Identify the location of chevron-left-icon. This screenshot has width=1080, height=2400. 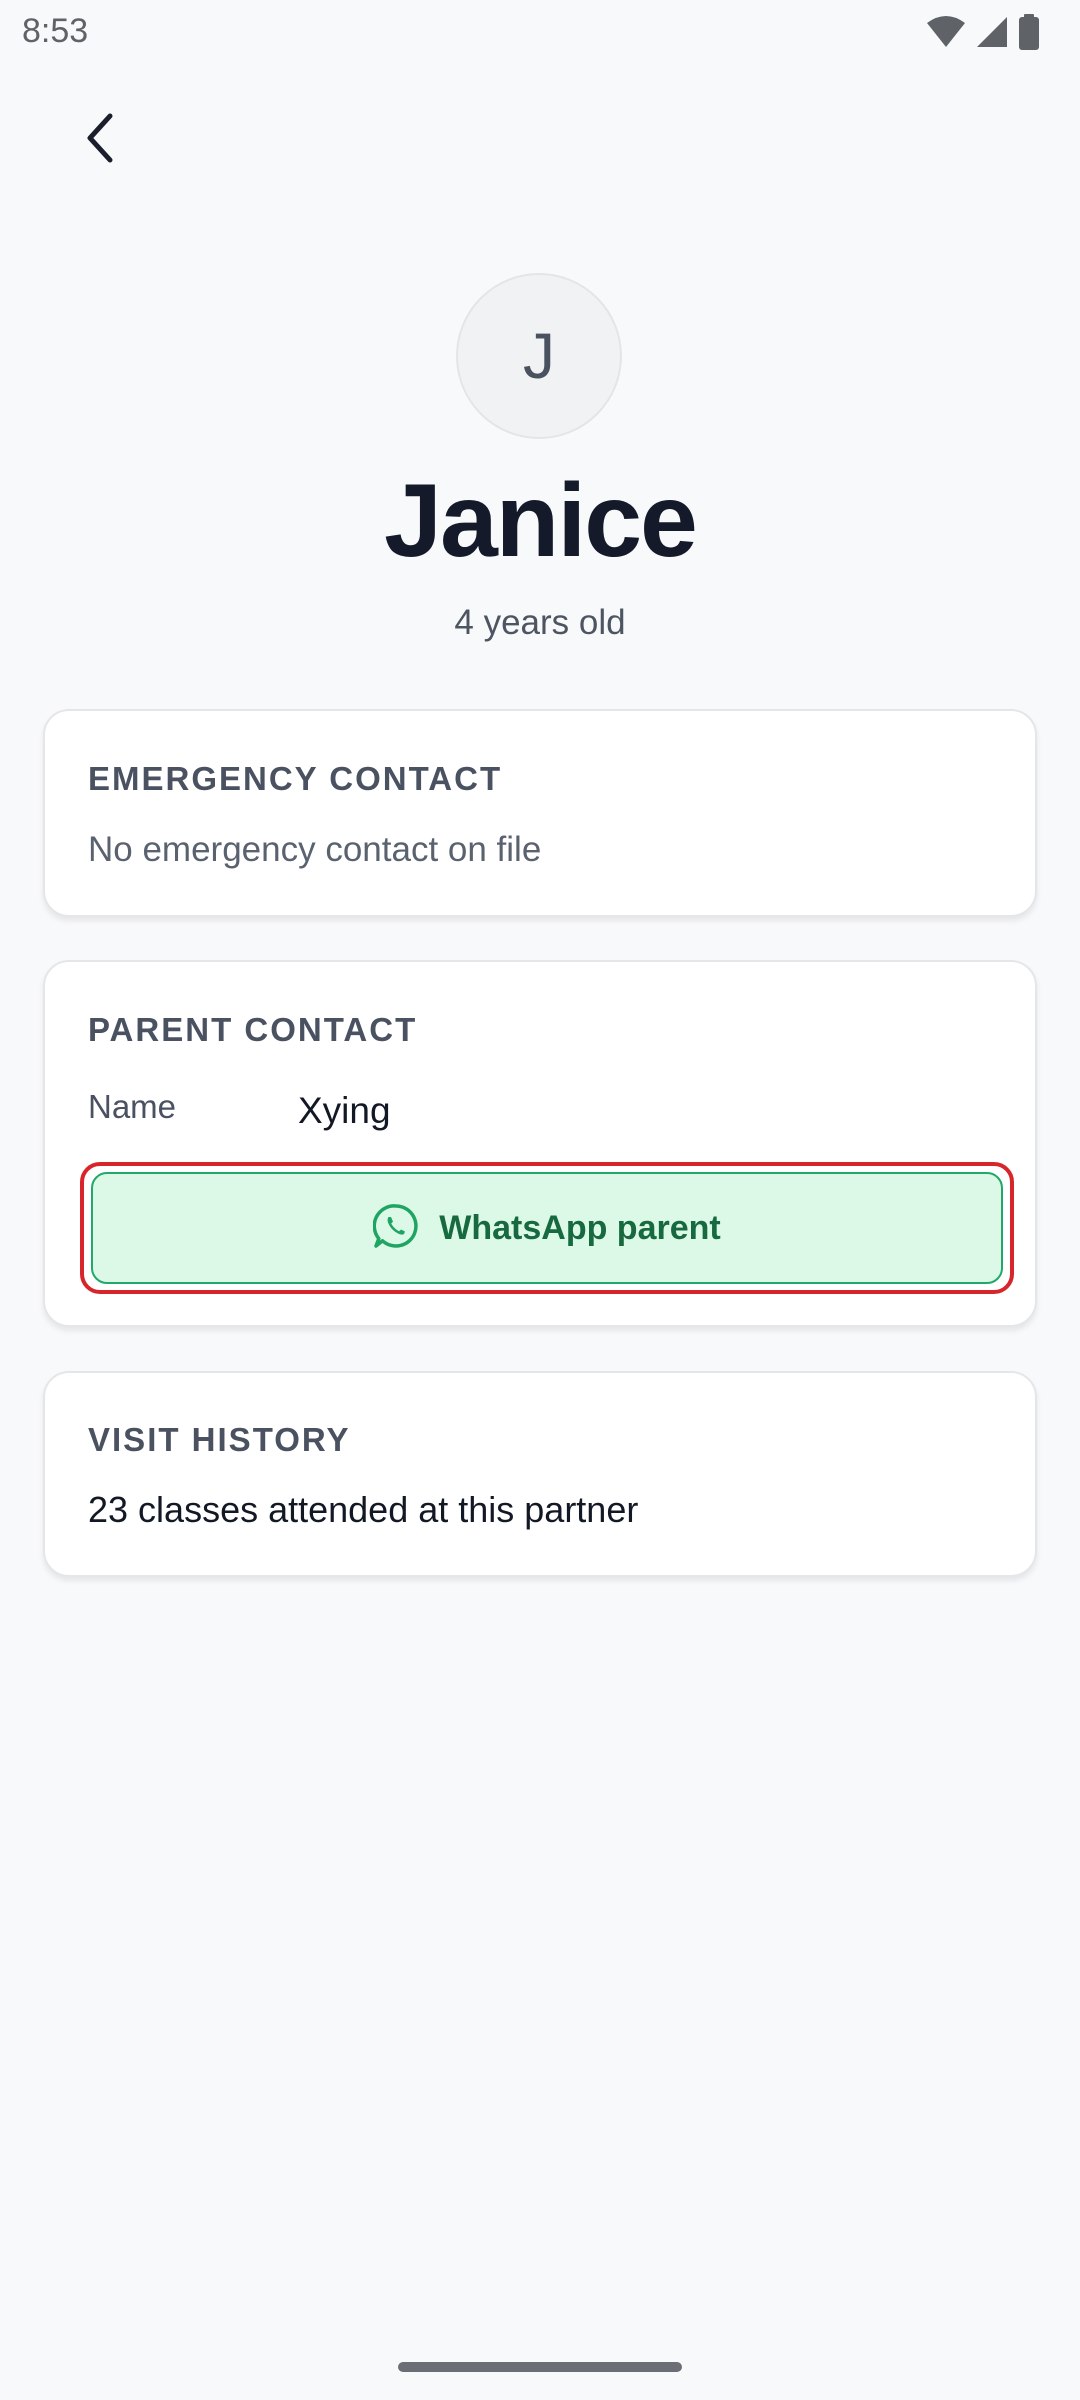
(100, 140).